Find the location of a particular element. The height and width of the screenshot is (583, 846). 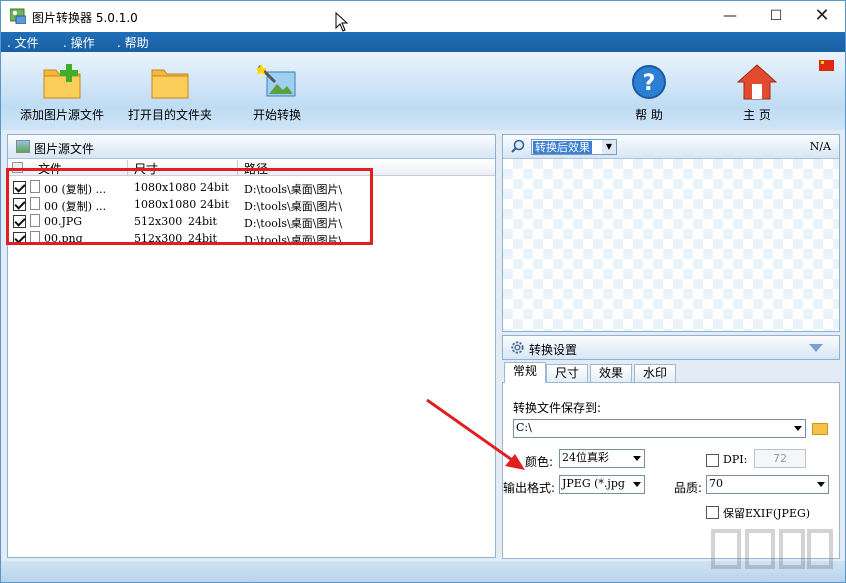

window-title: 图片转换器 5.0.1.0 is located at coordinates (85, 18).